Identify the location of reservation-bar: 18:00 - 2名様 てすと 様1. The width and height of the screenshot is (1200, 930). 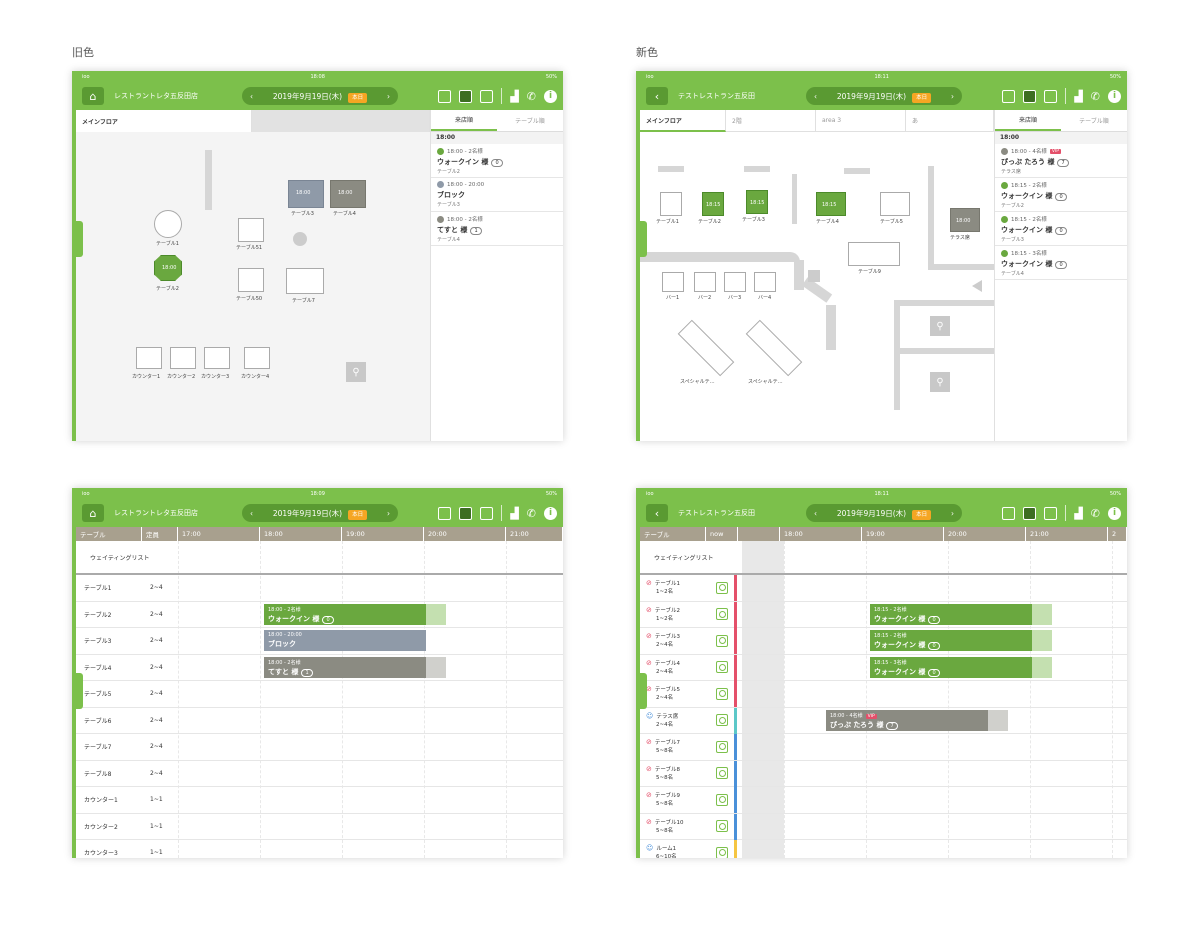
(345, 667).